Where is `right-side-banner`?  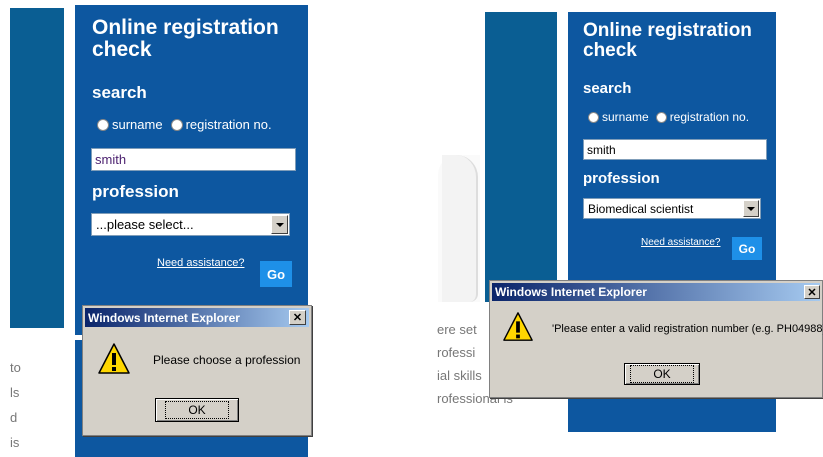
right-side-banner is located at coordinates (521, 157).